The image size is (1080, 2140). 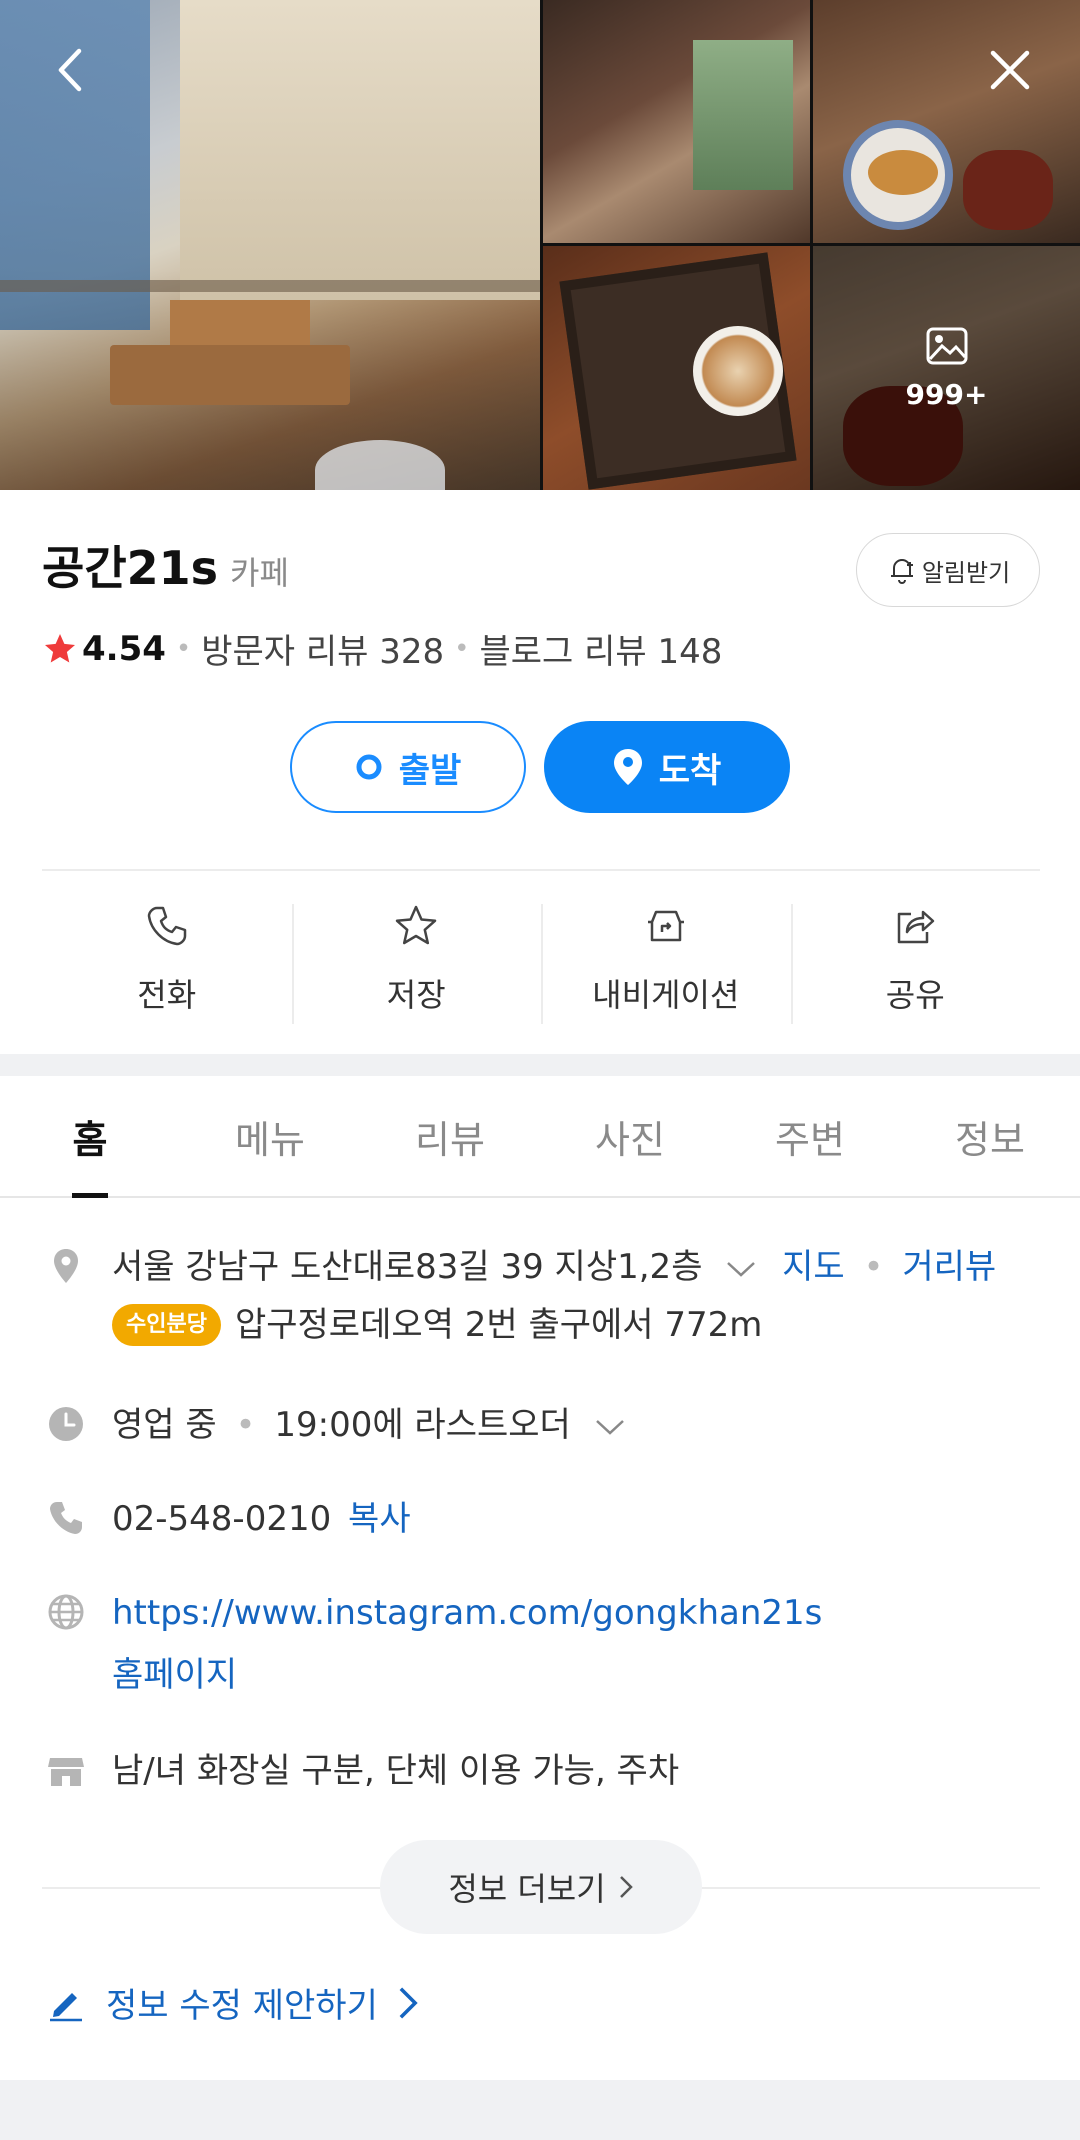 I want to click on suggest-edit-link: 정보 수정 제안하기, so click(x=247, y=2002).